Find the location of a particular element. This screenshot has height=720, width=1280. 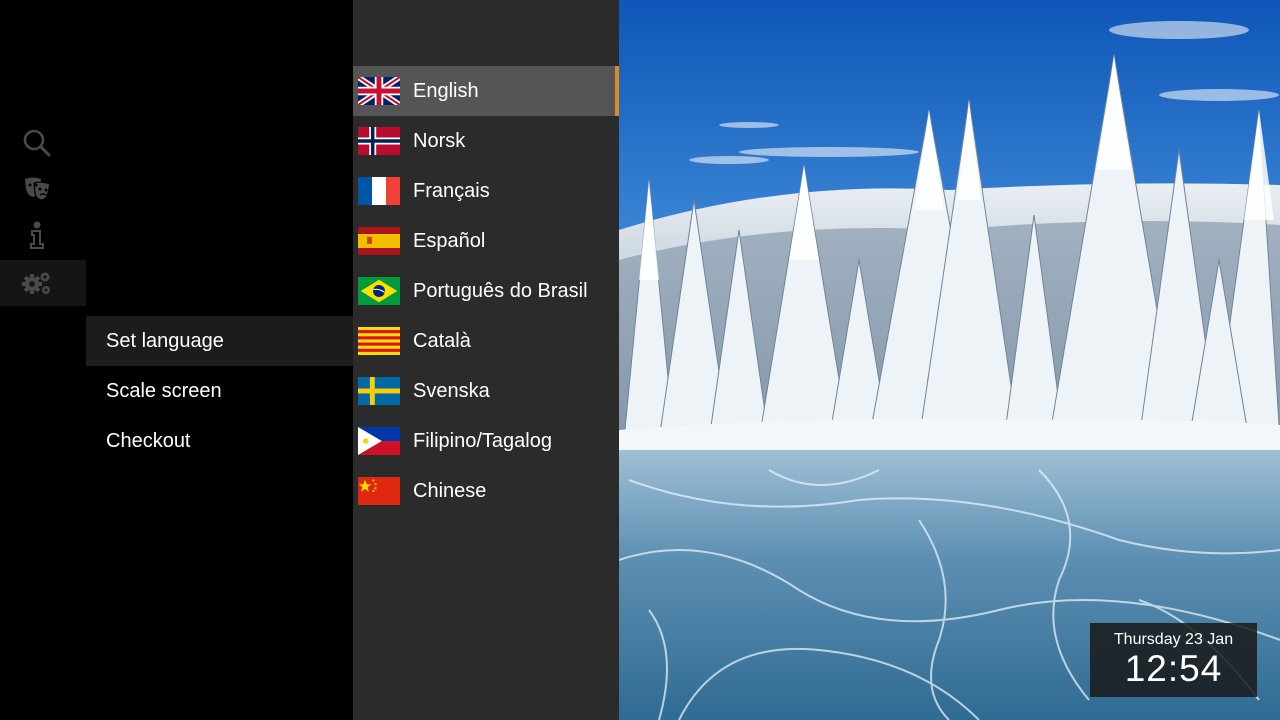

info-icon is located at coordinates (37, 235).